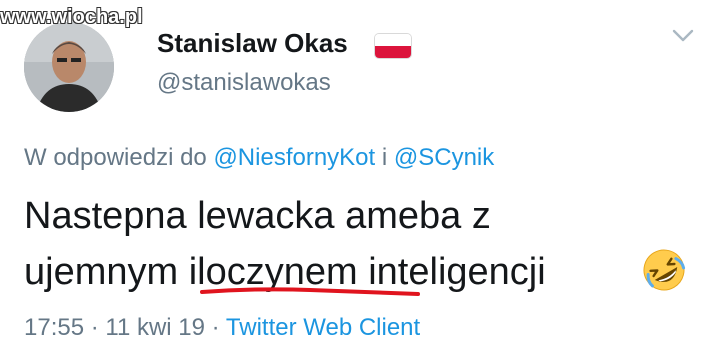 The width and height of the screenshot is (706, 360). Describe the element at coordinates (294, 157) in the screenshot. I see `mention-link: @NiesfornyKot` at that location.